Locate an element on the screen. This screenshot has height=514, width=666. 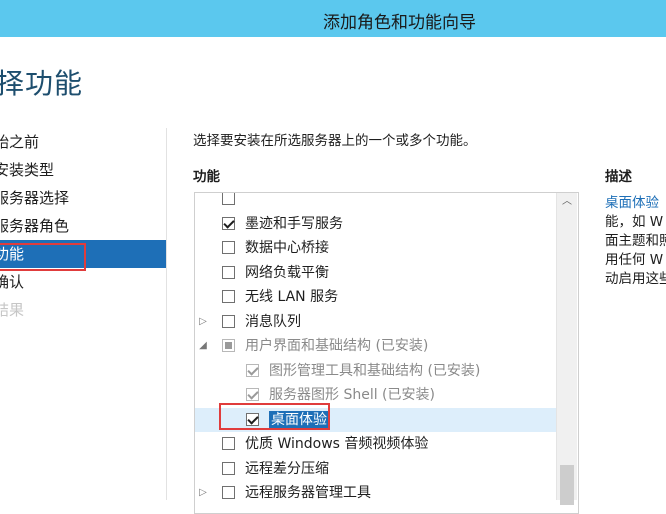
feature-label: 用户界面和基础结构 (已安装) is located at coordinates (337, 346).